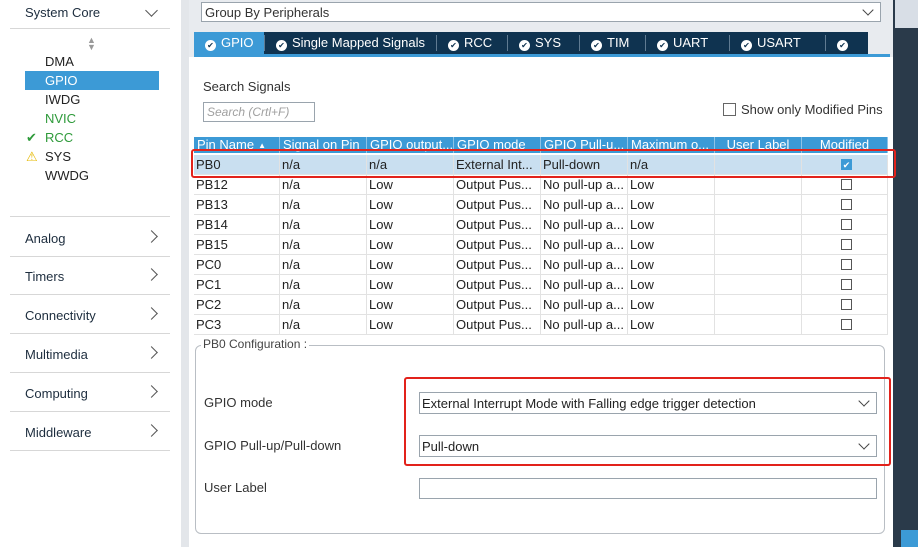  Describe the element at coordinates (648, 446) in the screenshot. I see `pull-select: Pull-down` at that location.